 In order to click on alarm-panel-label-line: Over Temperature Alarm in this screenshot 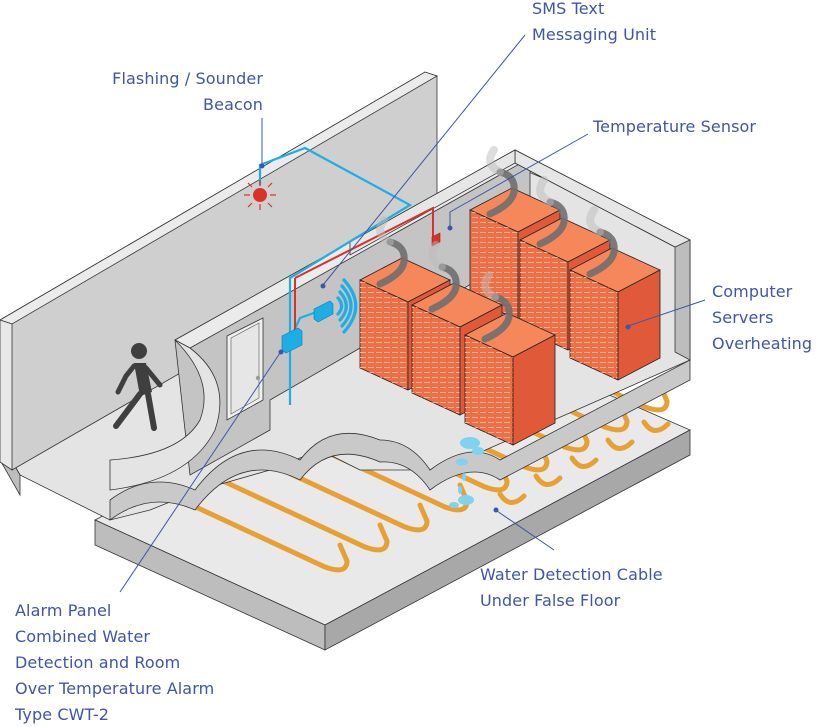, I will do `click(115, 688)`.